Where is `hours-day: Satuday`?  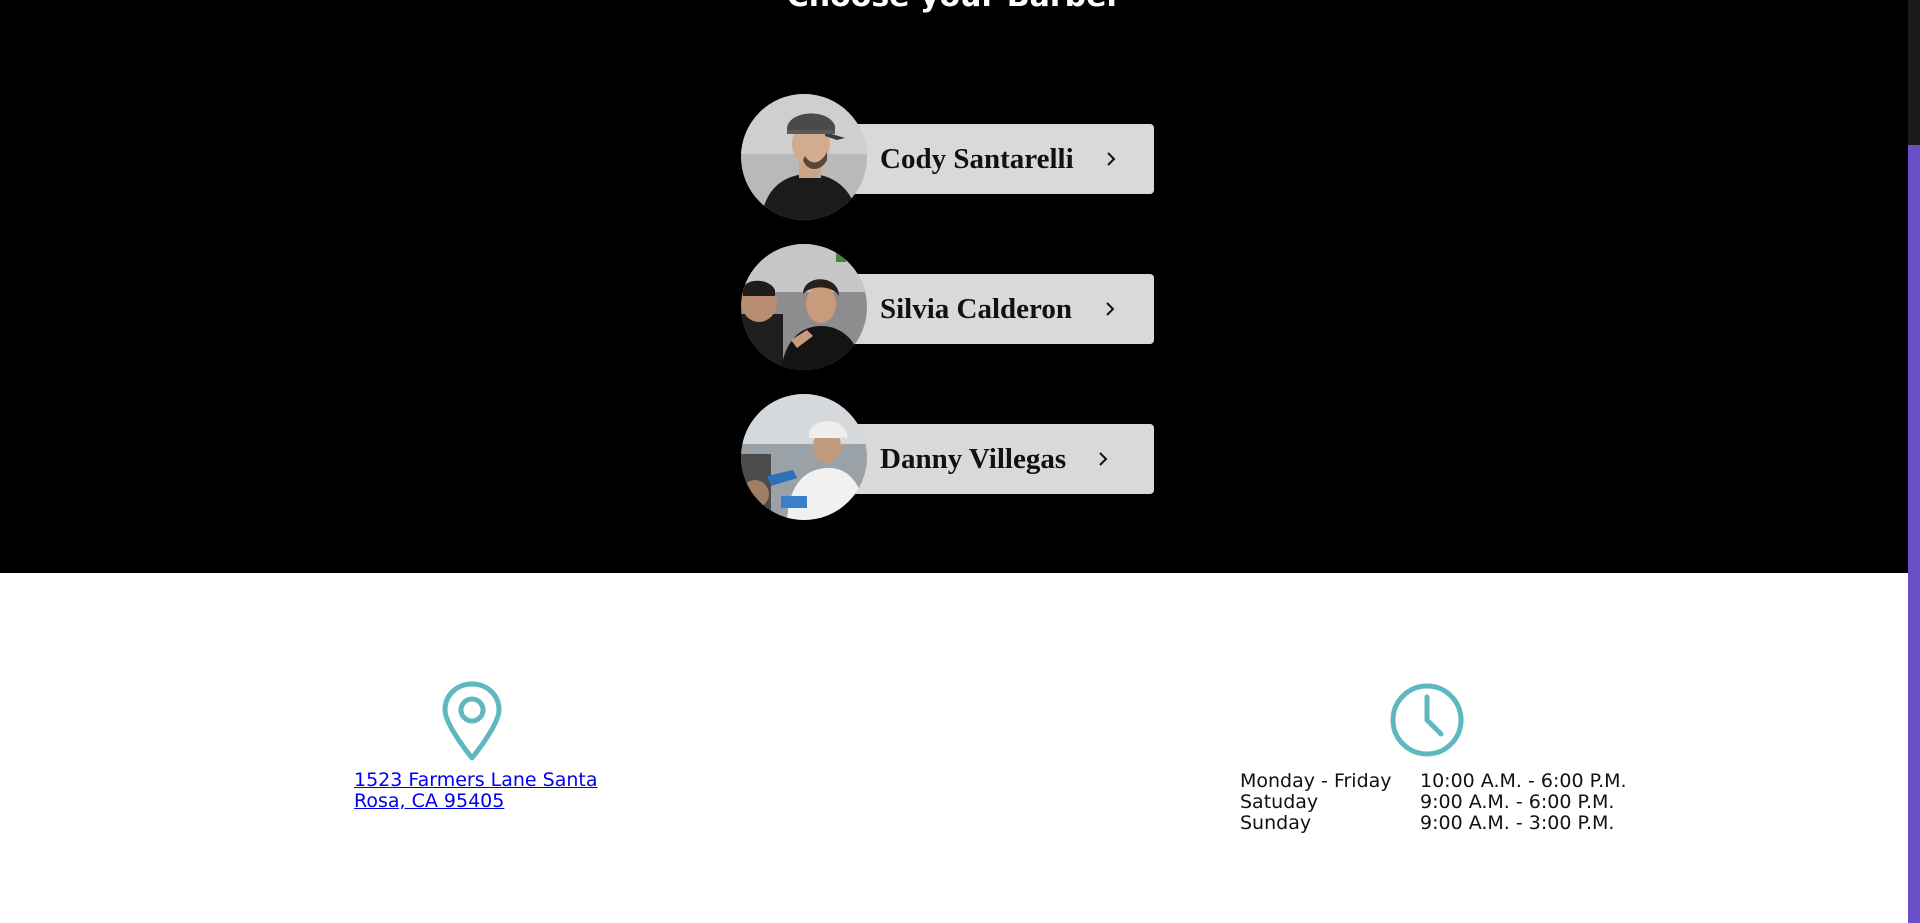 hours-day: Satuday is located at coordinates (1279, 802).